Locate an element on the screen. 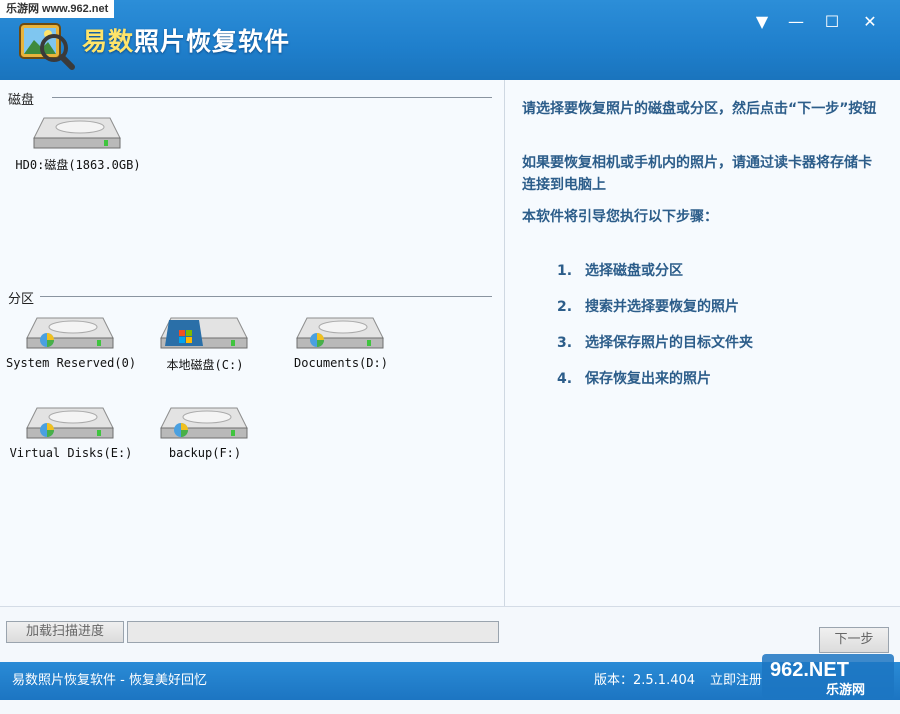  partition-item-e: Virtual Disks(E:) is located at coordinates (71, 434).